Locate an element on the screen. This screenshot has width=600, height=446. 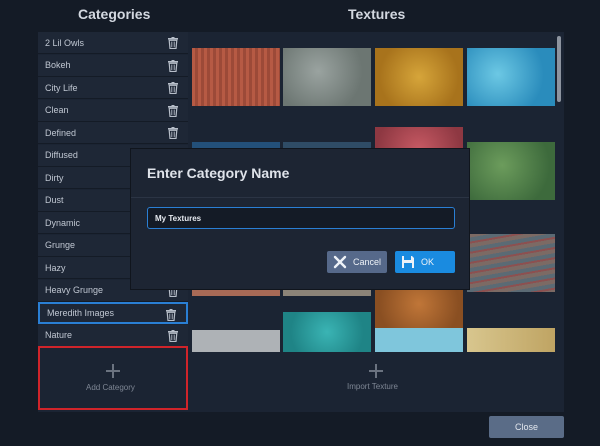
ok-label: OK is located at coordinates (428, 262).